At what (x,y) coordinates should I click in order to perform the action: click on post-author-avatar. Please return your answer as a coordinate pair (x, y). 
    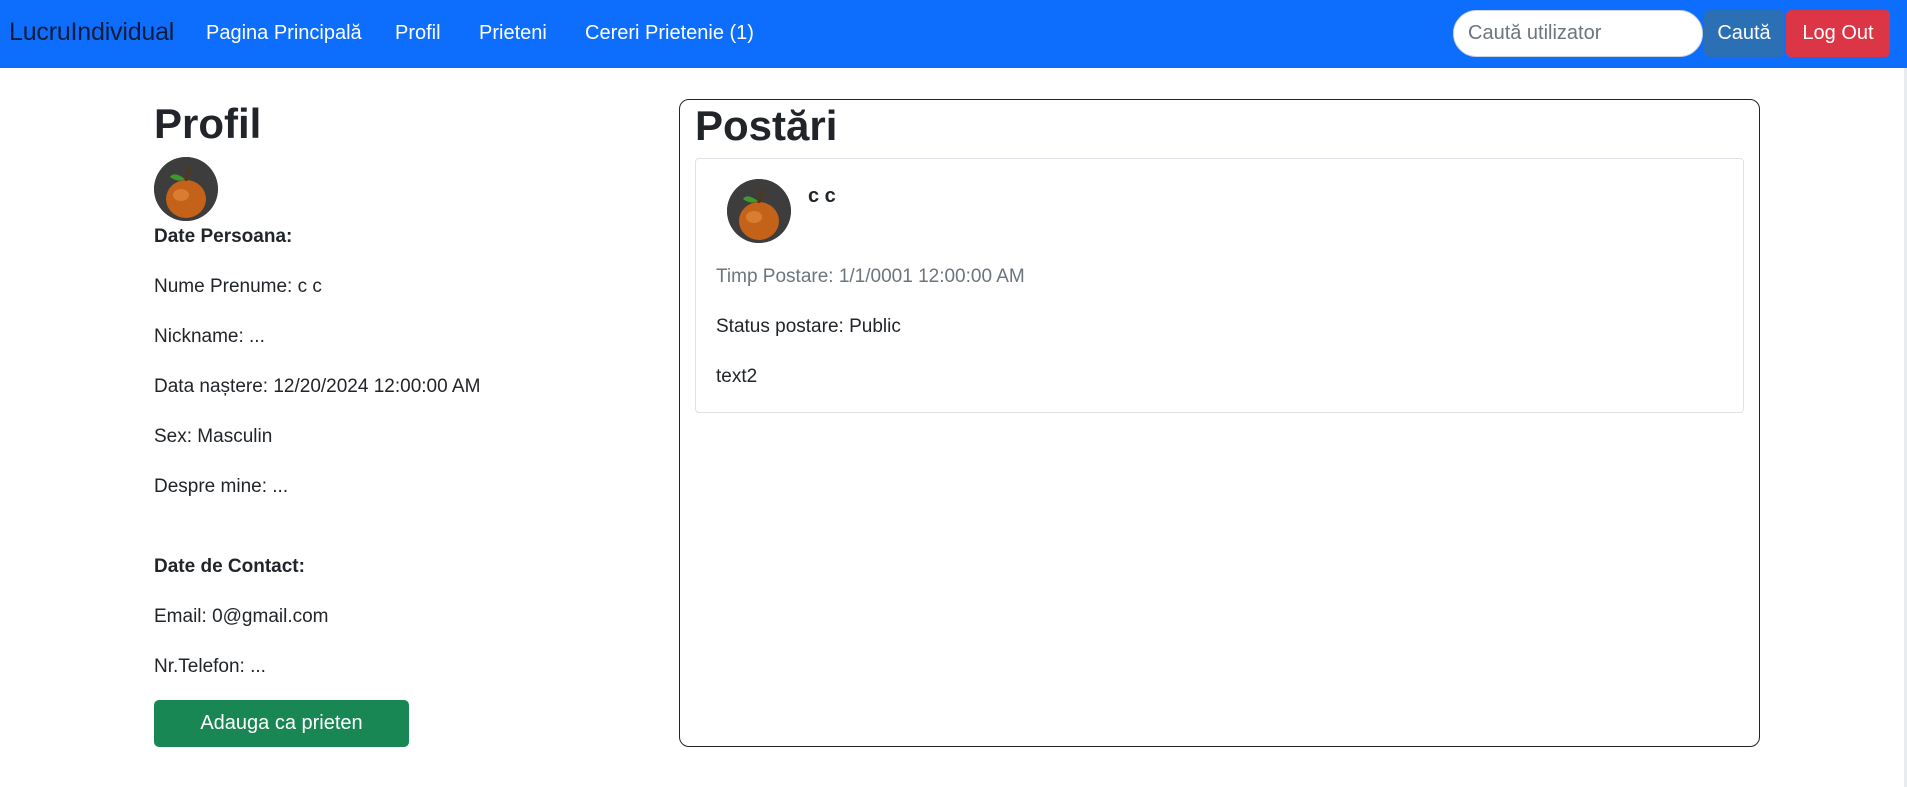
    Looking at the image, I should click on (759, 211).